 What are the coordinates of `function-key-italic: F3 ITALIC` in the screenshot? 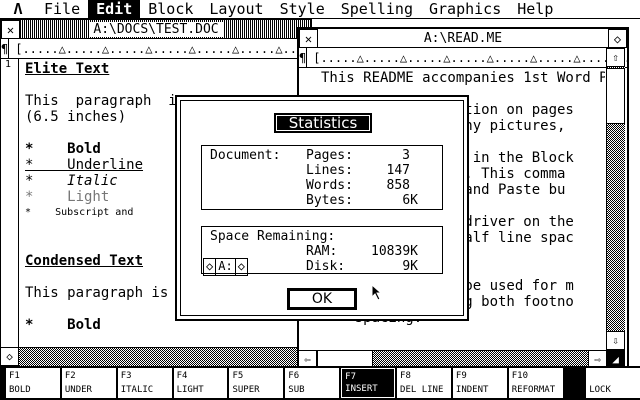 It's located at (144, 383).